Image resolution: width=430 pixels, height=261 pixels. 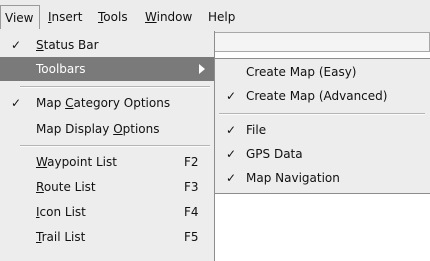 I want to click on menu-item-map-category-options: ✓ Map Category Options, so click(x=107, y=103).